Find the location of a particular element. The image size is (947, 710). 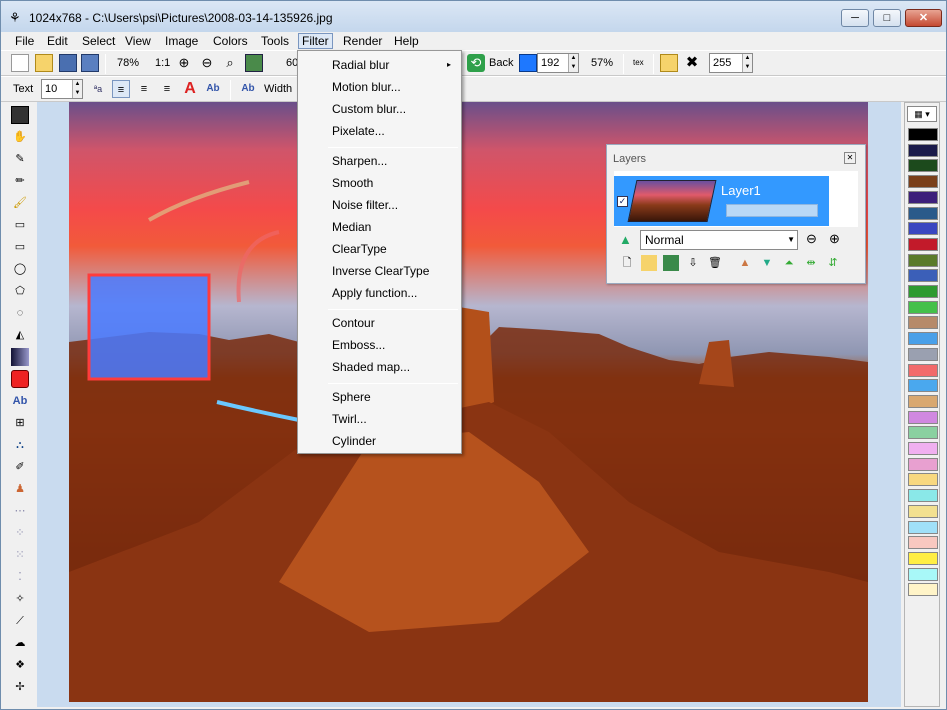

layer-zoom-out-icon: ⊖ is located at coordinates (811, 239).